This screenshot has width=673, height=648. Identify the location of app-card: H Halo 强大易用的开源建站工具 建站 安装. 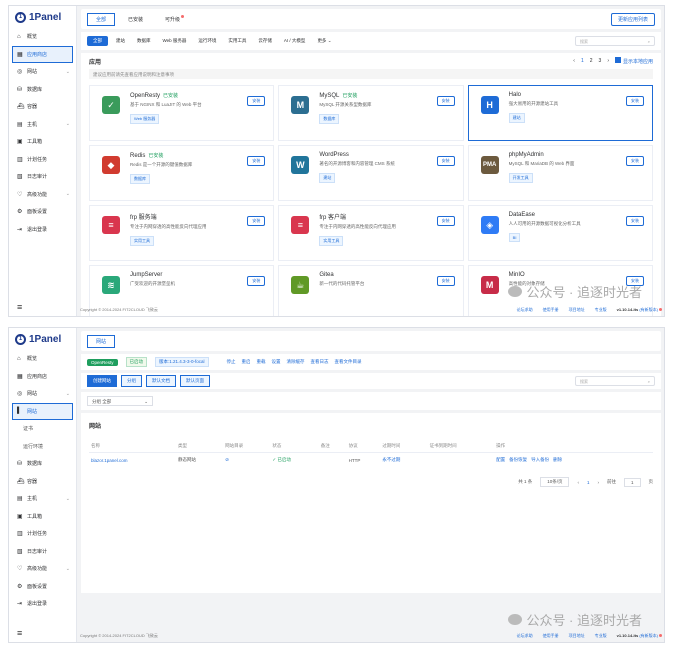
(560, 113).